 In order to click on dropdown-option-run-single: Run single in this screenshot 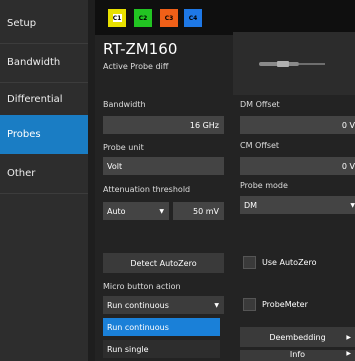, I will do `click(161, 349)`.